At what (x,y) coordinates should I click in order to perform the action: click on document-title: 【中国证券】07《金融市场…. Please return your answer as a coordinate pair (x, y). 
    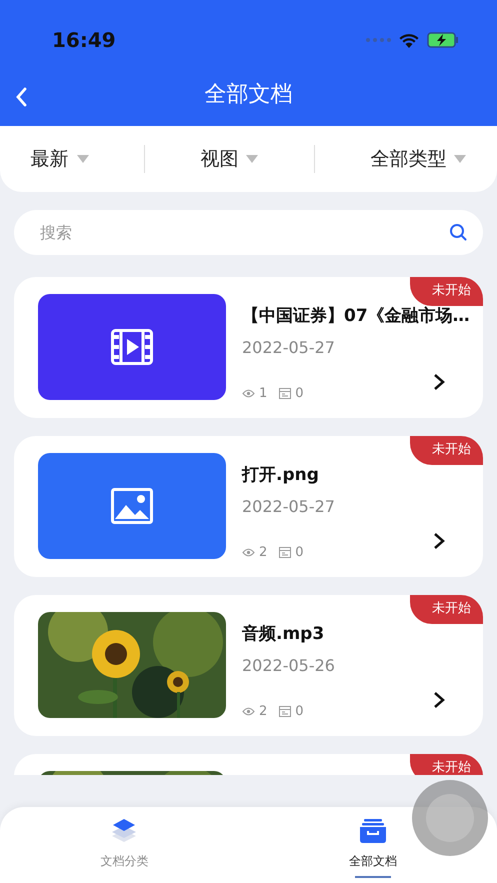
    Looking at the image, I should click on (356, 316).